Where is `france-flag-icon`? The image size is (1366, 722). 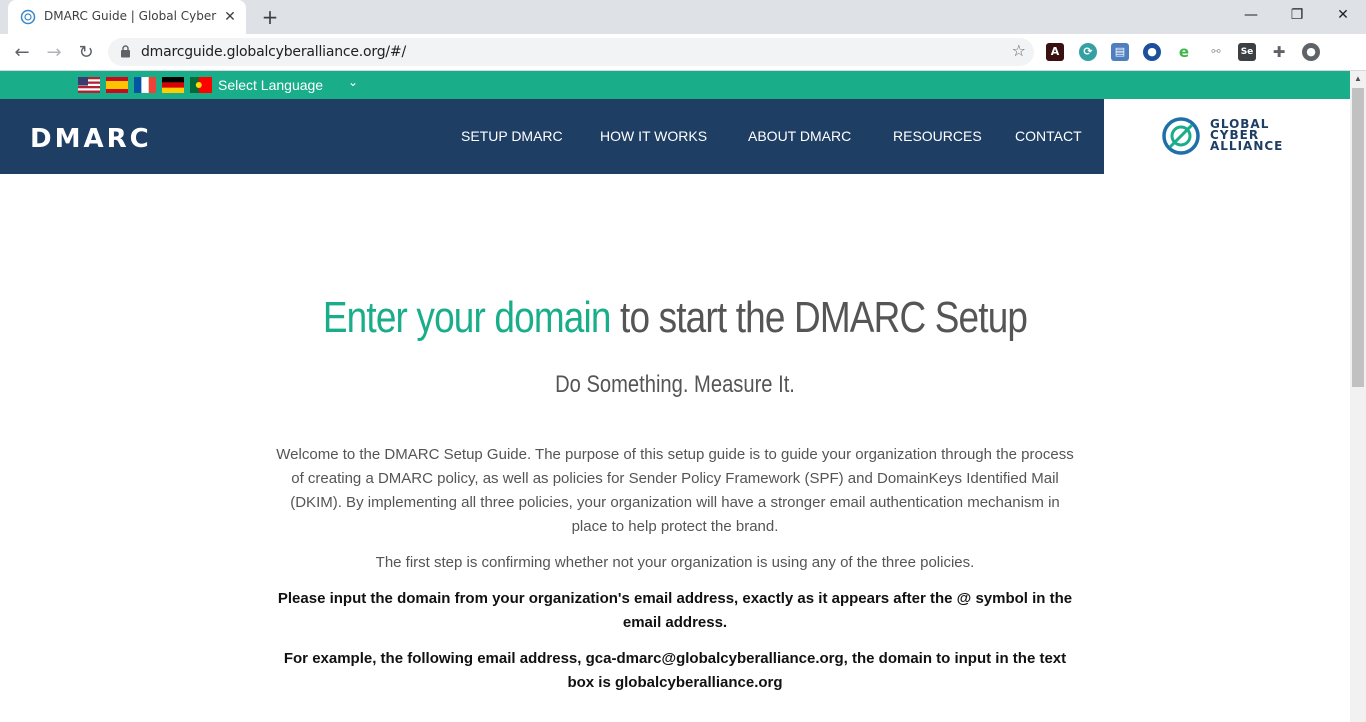
france-flag-icon is located at coordinates (145, 85).